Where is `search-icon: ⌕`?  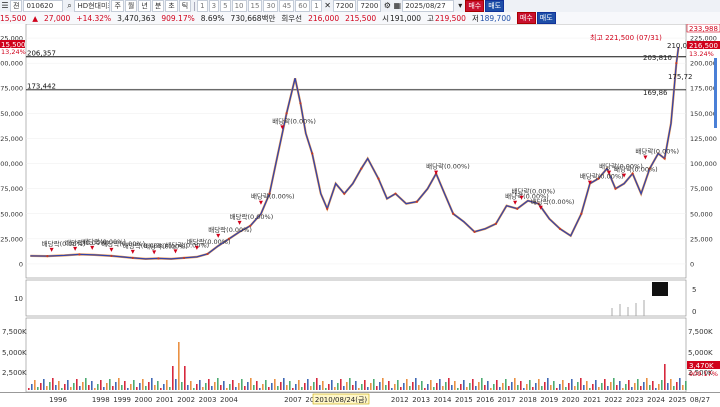 search-icon: ⌕ is located at coordinates (69, 6).